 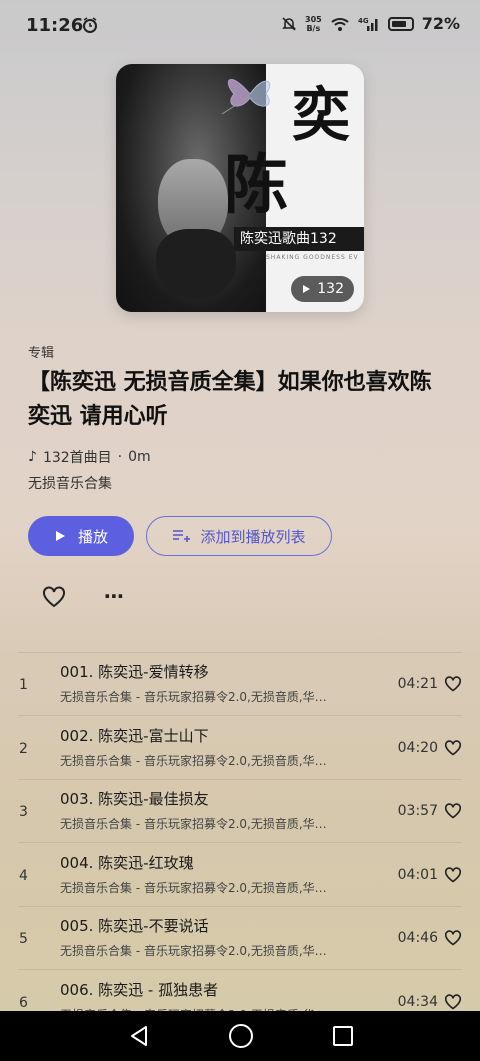 What do you see at coordinates (32, 457) in the screenshot?
I see `music-note-icon: ♪` at bounding box center [32, 457].